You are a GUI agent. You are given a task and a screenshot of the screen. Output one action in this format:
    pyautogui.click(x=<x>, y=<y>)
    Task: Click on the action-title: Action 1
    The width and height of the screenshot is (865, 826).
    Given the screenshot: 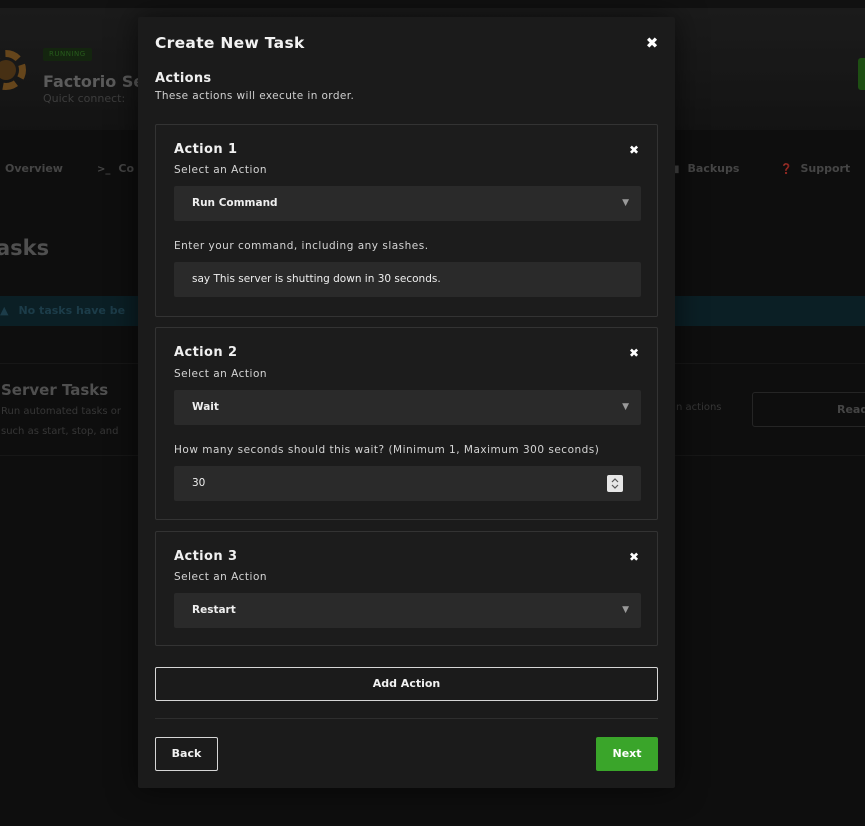 What is the action you would take?
    pyautogui.click(x=206, y=149)
    